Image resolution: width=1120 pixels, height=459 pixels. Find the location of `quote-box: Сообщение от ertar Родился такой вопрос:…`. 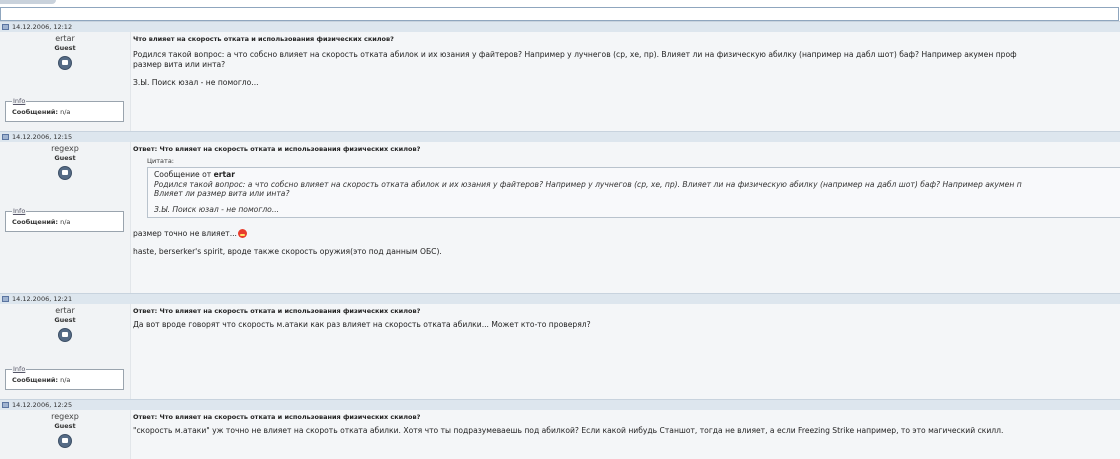

quote-box: Сообщение от ertar Родился такой вопрос:… is located at coordinates (633, 192).